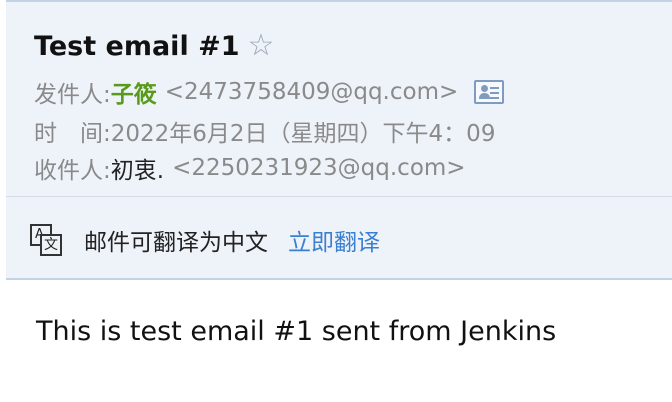 Image resolution: width=672 pixels, height=402 pixels. What do you see at coordinates (339, 196) in the screenshot?
I see `header-divider` at bounding box center [339, 196].